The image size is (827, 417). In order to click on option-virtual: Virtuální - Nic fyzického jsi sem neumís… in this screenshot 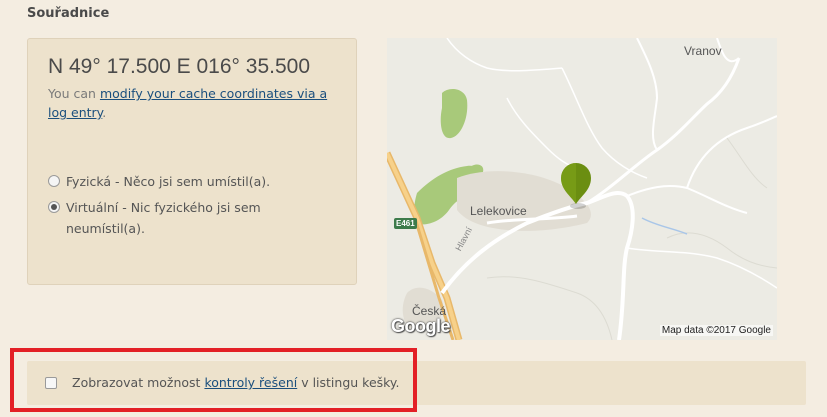, I will do `click(172, 218)`.